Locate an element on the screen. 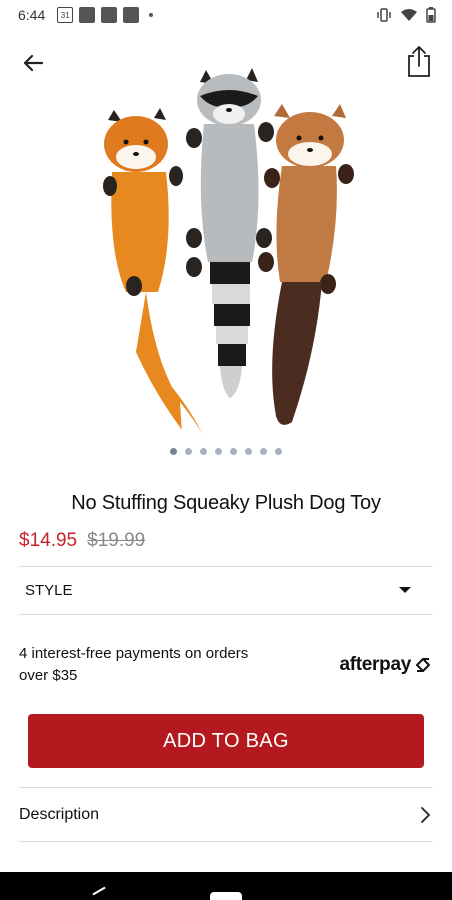 The width and height of the screenshot is (452, 900). image-carousel-indicator is located at coordinates (226, 451).